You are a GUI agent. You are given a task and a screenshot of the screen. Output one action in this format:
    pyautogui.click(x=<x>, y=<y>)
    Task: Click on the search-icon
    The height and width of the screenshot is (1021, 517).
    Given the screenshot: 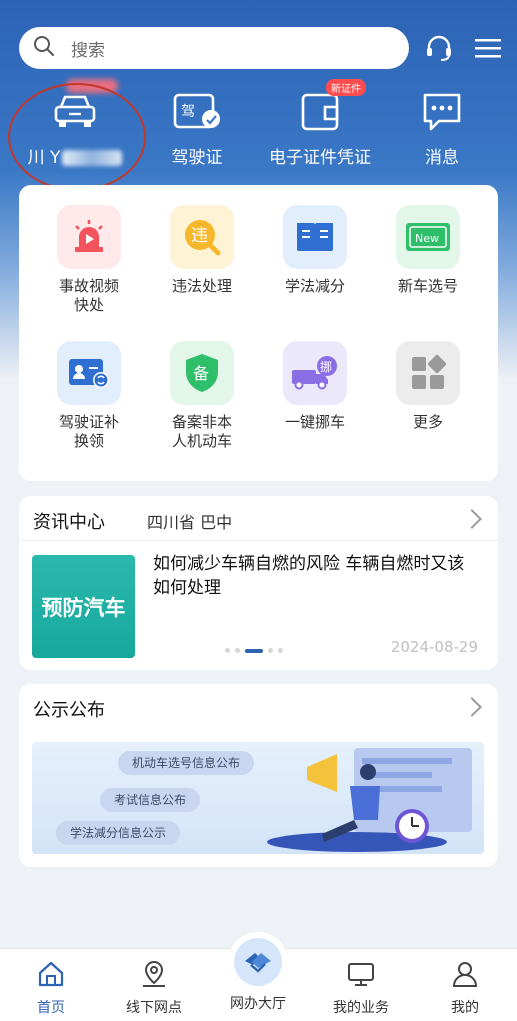 What is the action you would take?
    pyautogui.click(x=44, y=48)
    